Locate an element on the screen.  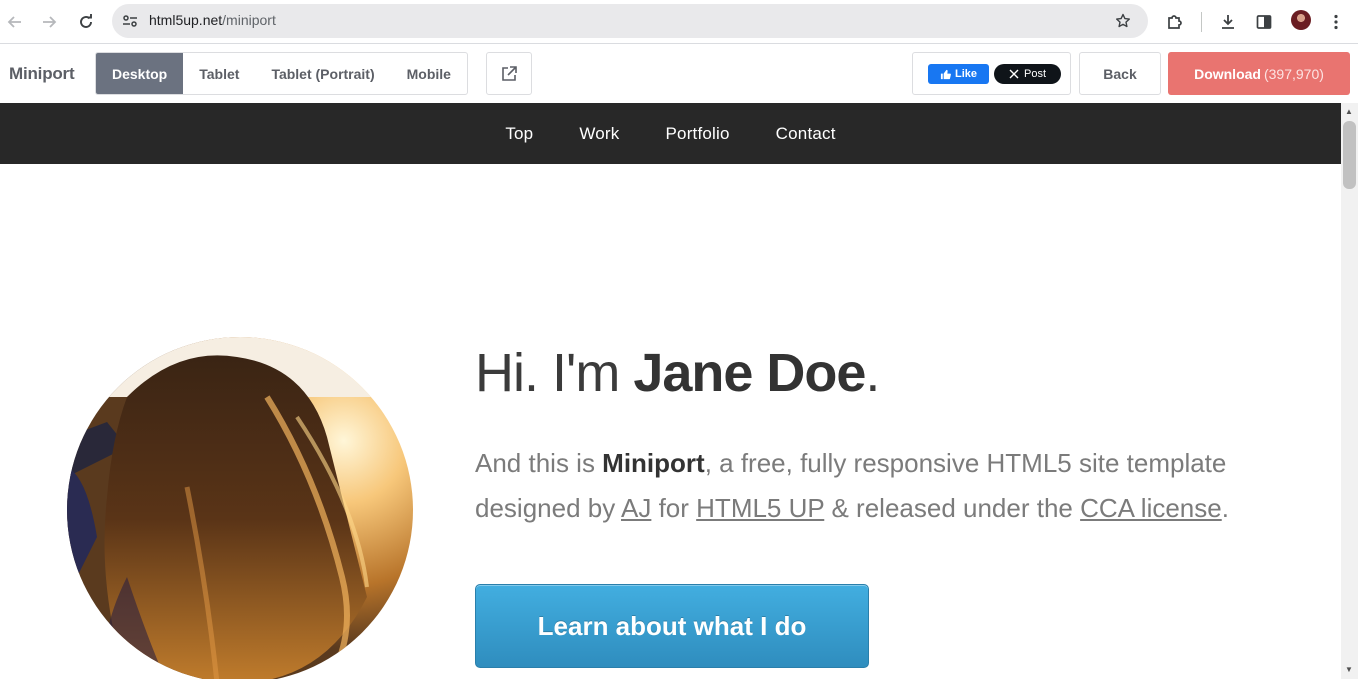
scroll-down-arrow-icon: ▼ is located at coordinates (1349, 669).